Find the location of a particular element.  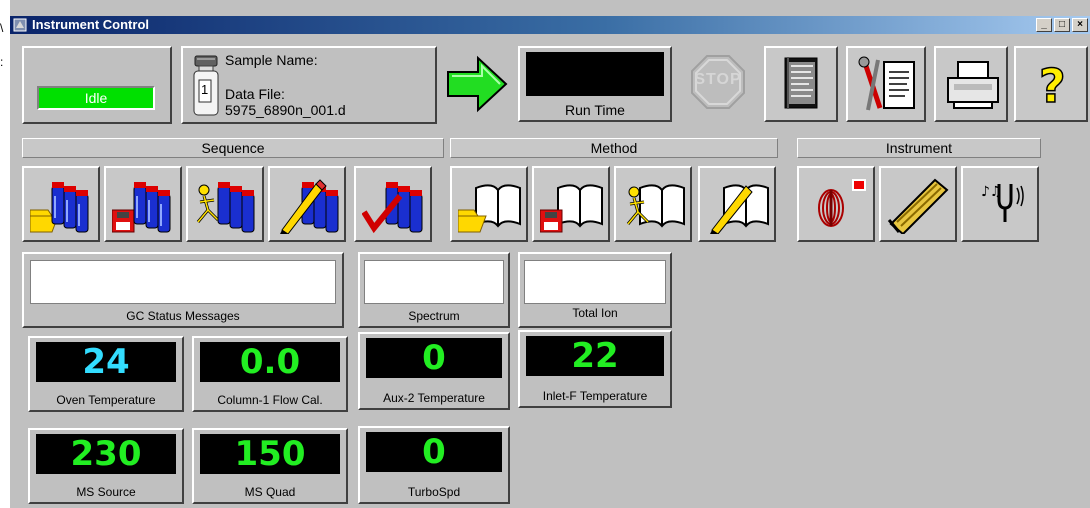

status-indicator: Idle is located at coordinates (96, 98).